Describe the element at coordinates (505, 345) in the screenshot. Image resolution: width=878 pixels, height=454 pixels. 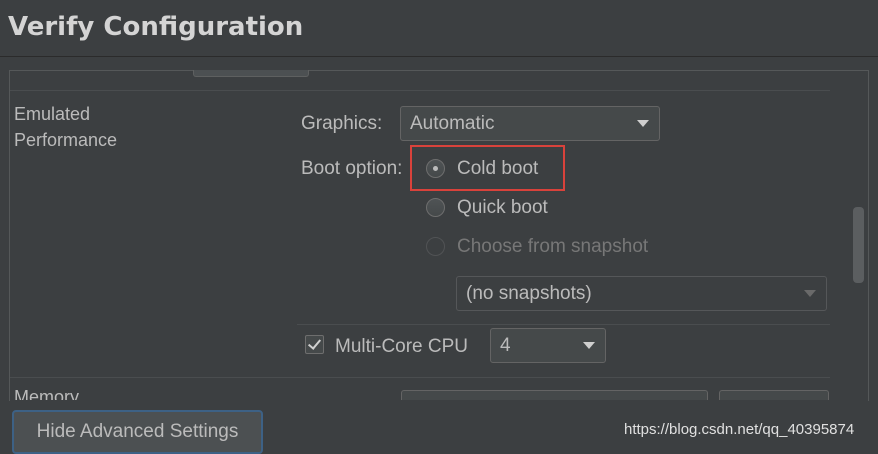
I see `cpu-cores-value: 4` at that location.